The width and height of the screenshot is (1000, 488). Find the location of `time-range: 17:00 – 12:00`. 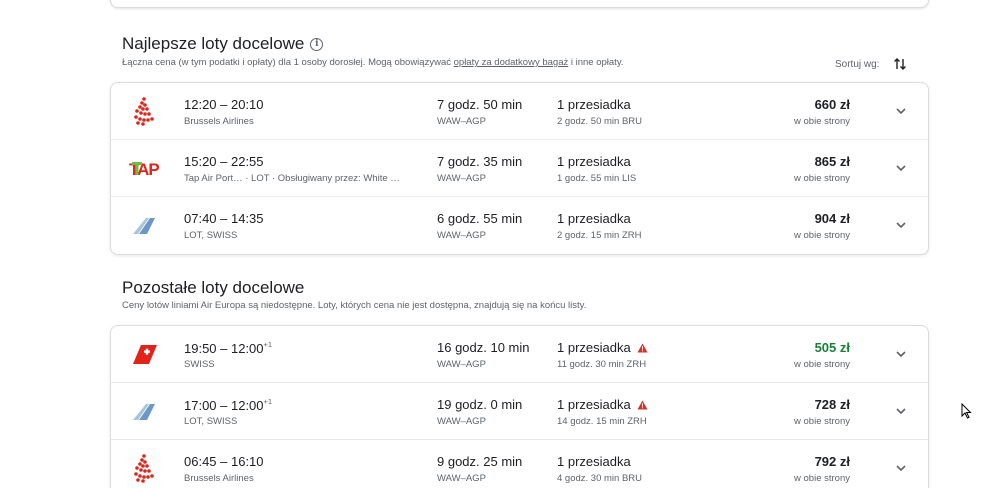

time-range: 17:00 – 12:00 is located at coordinates (224, 405).